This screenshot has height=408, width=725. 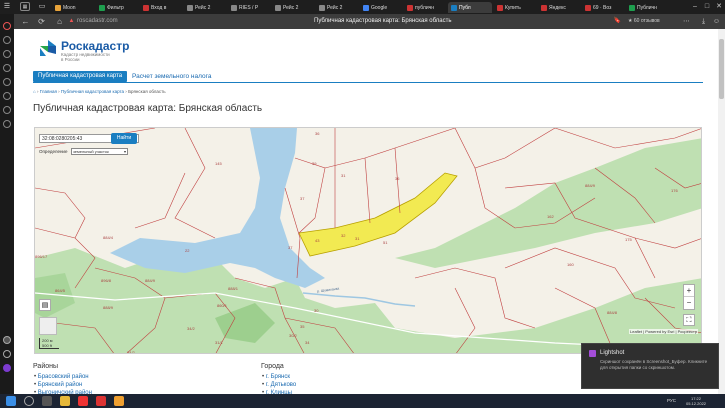 I want to click on basemap-switch-icon, so click(x=48, y=326).